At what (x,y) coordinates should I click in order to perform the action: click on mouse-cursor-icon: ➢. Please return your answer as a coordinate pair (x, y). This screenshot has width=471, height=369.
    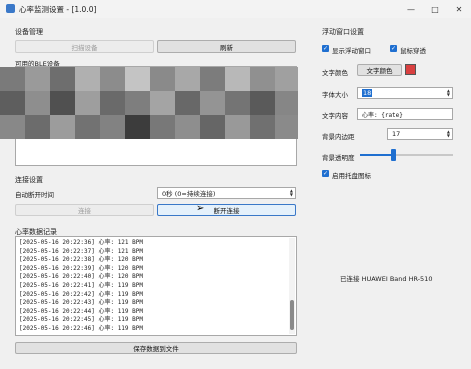
    Looking at the image, I should click on (200, 208).